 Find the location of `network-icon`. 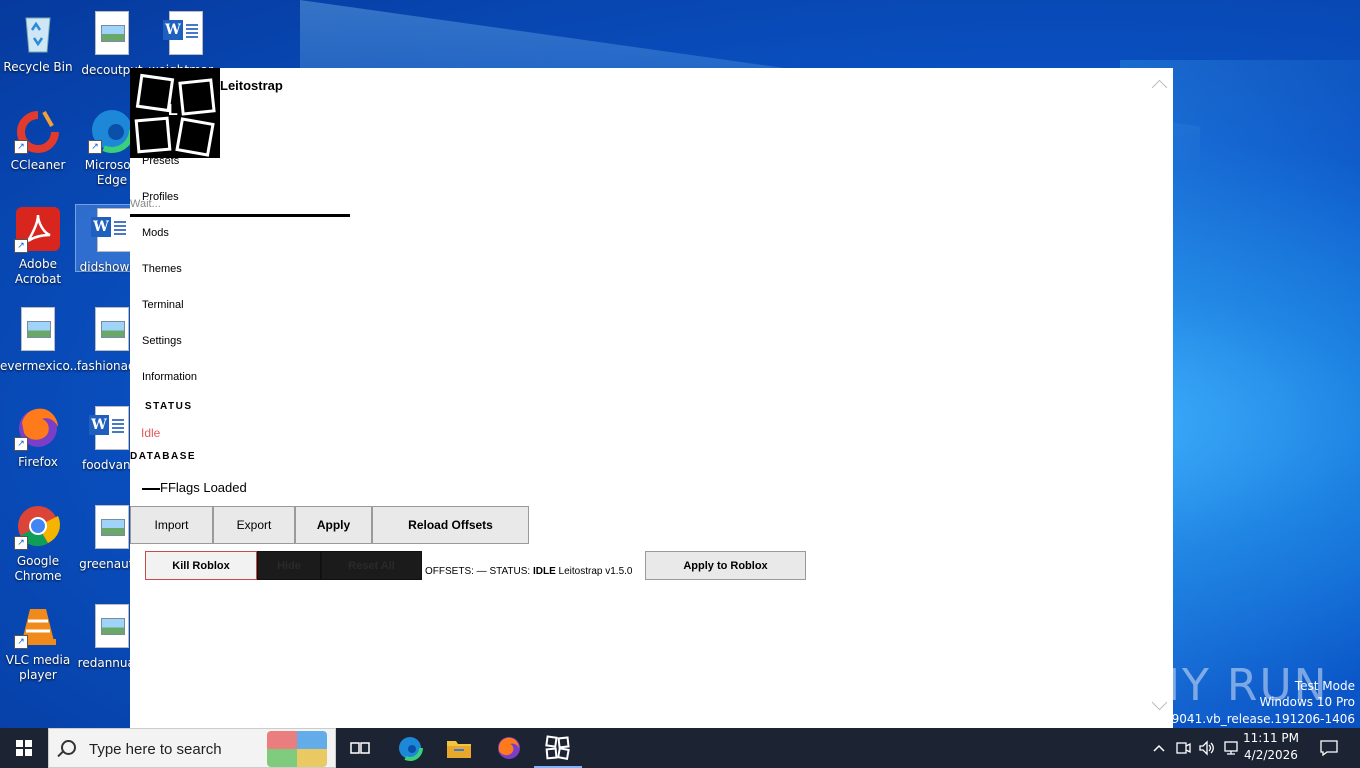

network-icon is located at coordinates (1231, 748).